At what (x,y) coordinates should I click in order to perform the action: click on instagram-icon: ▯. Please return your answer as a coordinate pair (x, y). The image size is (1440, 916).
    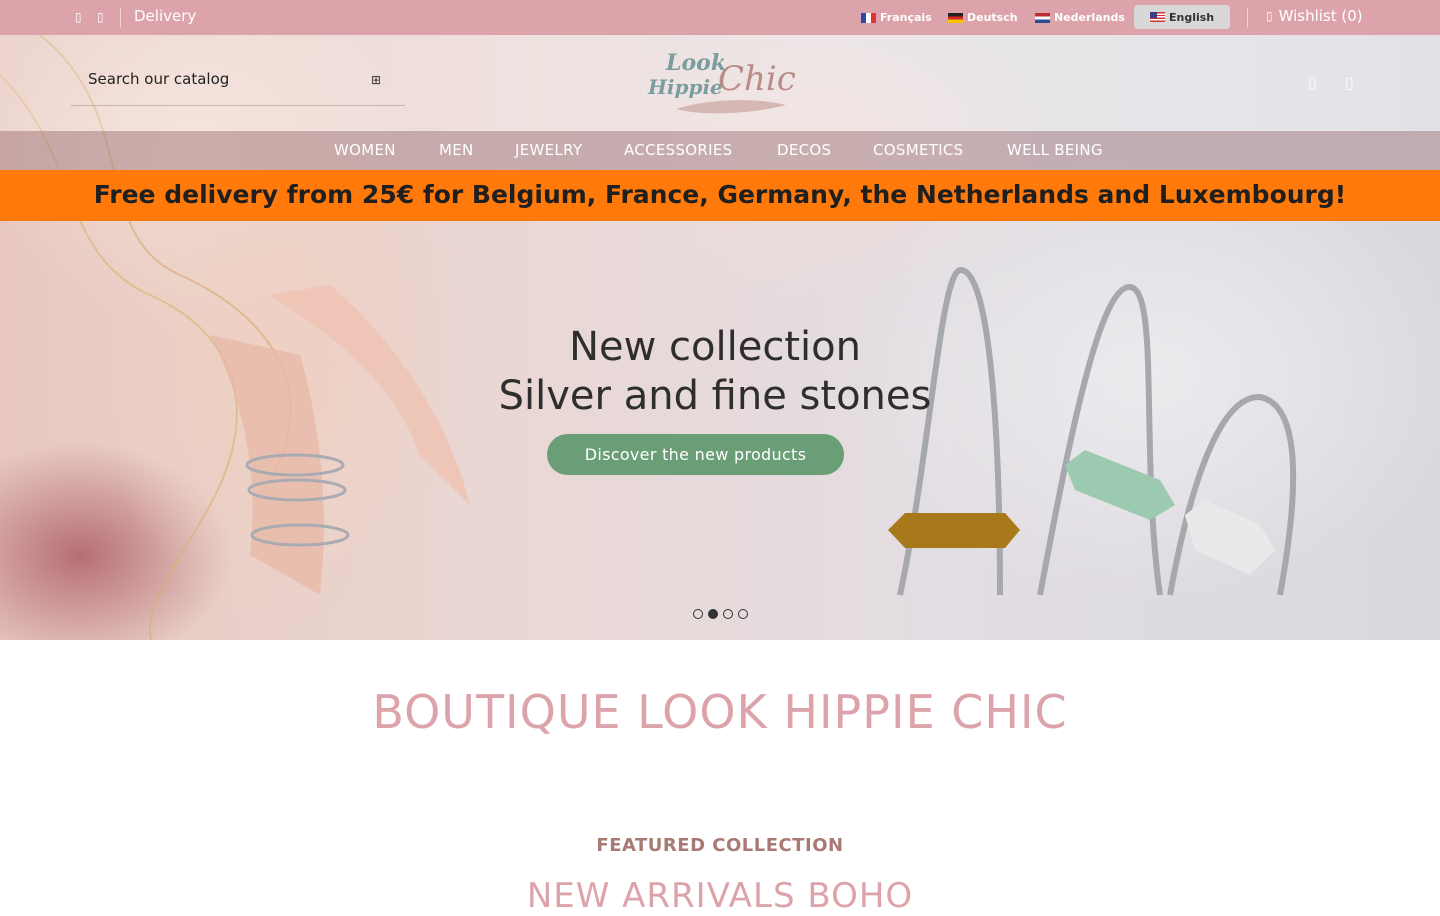
    Looking at the image, I should click on (100, 17).